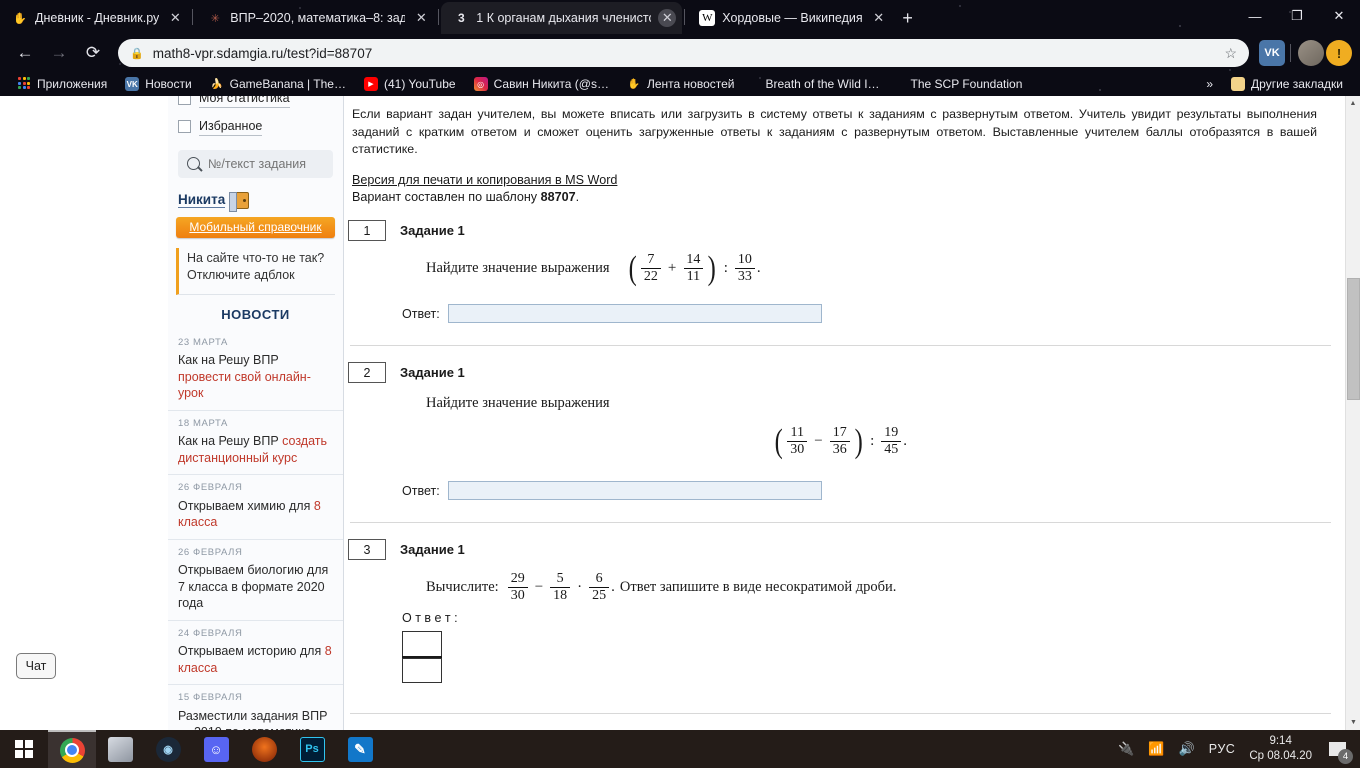 The width and height of the screenshot is (1360, 768). Describe the element at coordinates (273, 163) in the screenshot. I see `task-search-box` at that location.